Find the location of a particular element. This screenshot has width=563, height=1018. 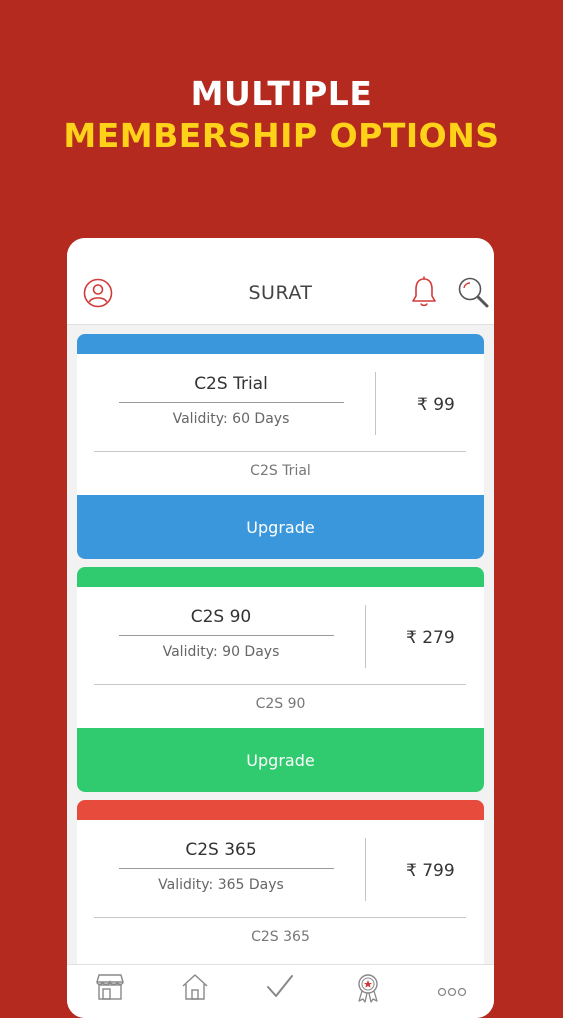

award-icon is located at coordinates (368, 990).